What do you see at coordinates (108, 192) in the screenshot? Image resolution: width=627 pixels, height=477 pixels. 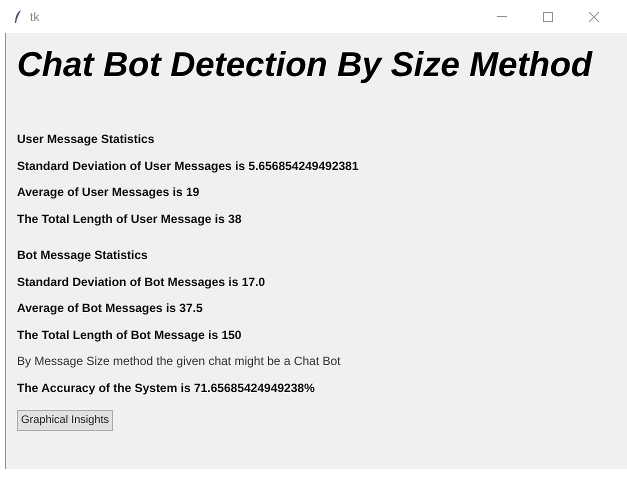 I see `statistic-text: Average of User Messages is 19` at bounding box center [108, 192].